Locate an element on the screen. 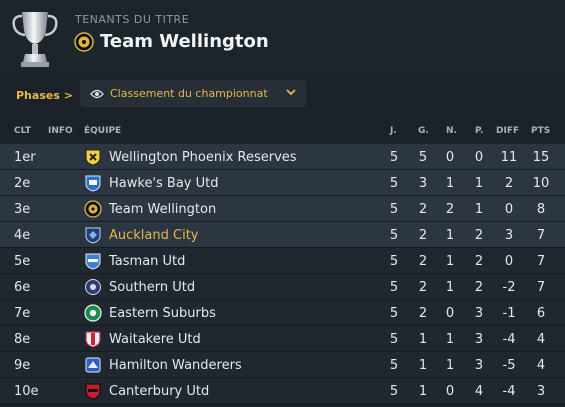 This screenshot has height=407, width=565. row-team: Tasman Utd is located at coordinates (147, 261).